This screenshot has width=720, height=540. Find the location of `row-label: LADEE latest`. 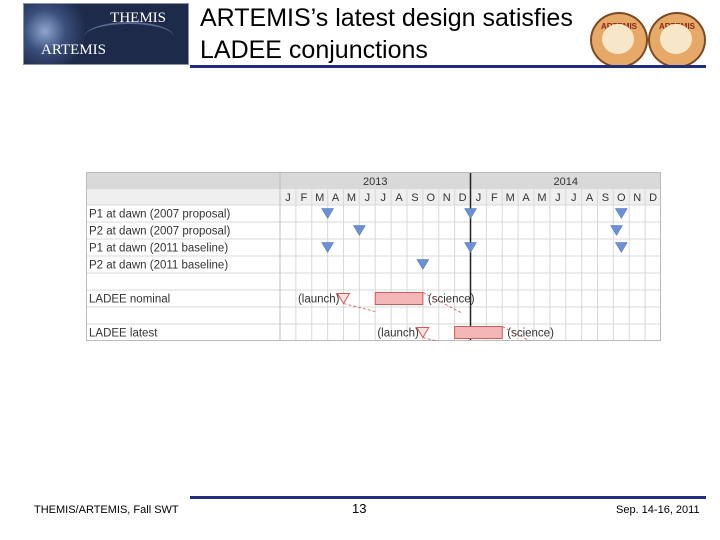

row-label: LADEE latest is located at coordinates (123, 334).